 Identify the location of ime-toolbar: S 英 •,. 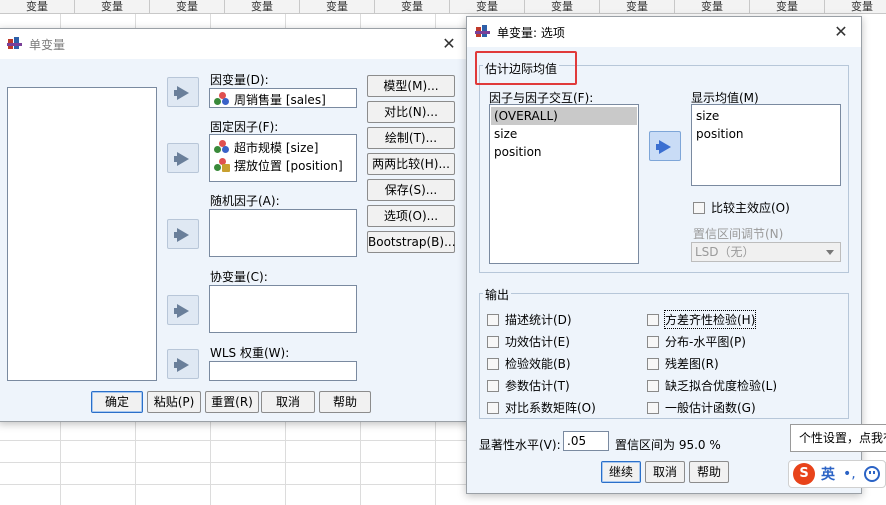
(837, 474).